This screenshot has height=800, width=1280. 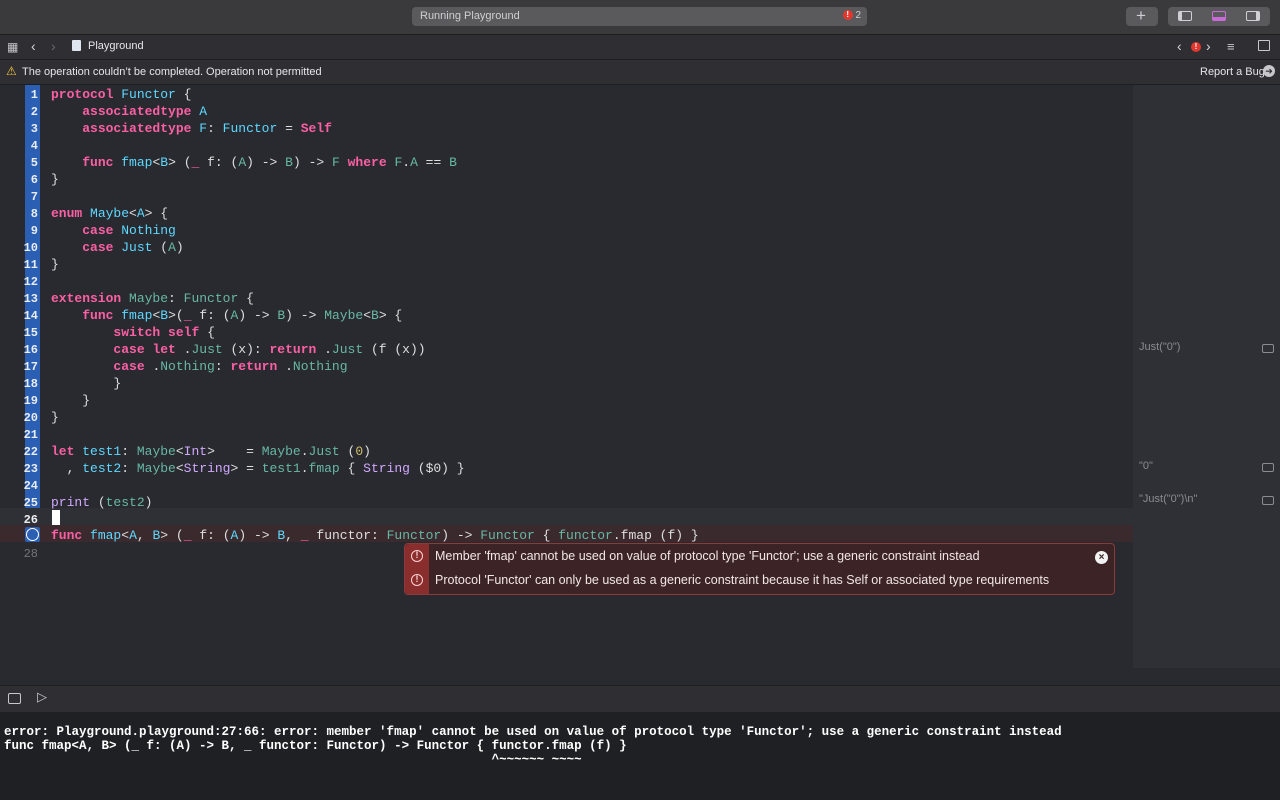 I want to click on result-line-16: Just("0"), so click(x=1159, y=347).